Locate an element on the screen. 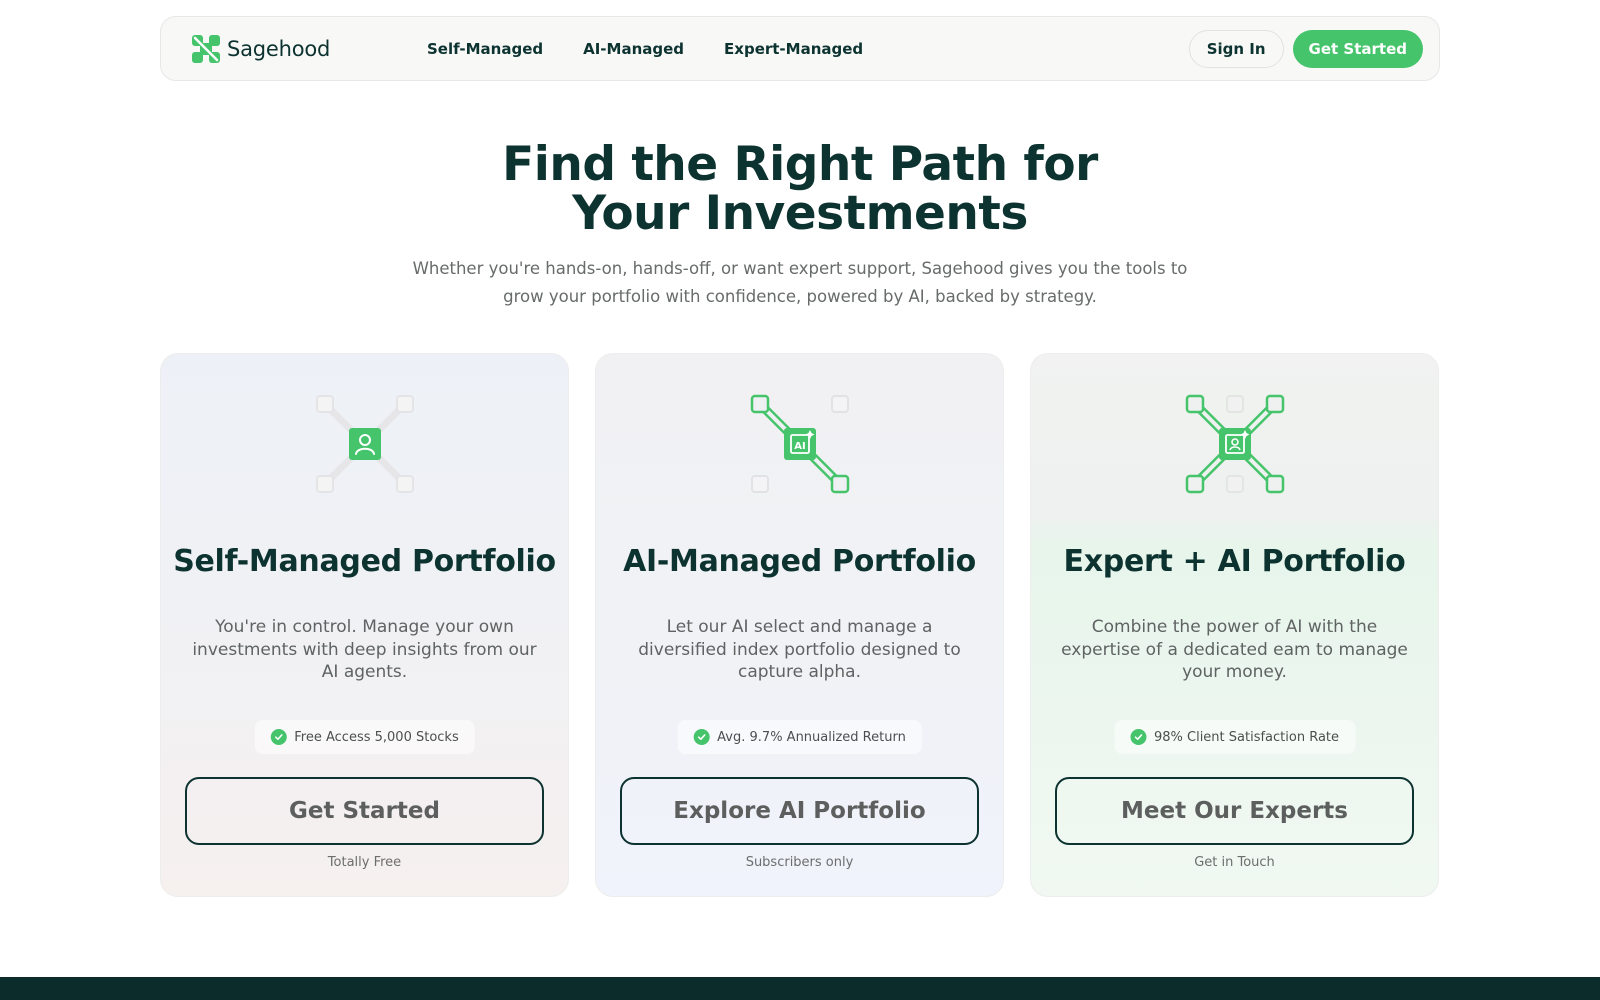  hero-title: Find the Right Path for Your Investments is located at coordinates (800, 189).